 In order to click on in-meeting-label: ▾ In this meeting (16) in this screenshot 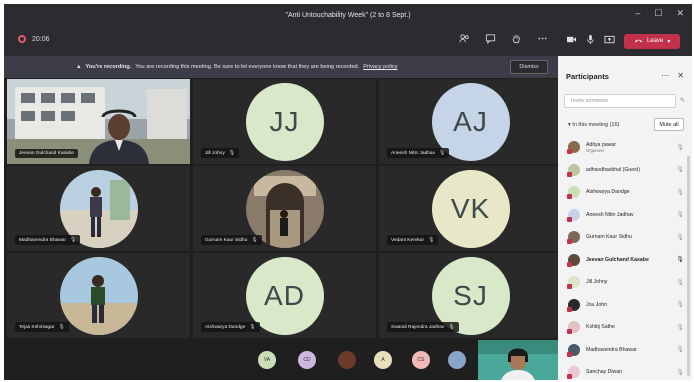, I will do `click(594, 125)`.